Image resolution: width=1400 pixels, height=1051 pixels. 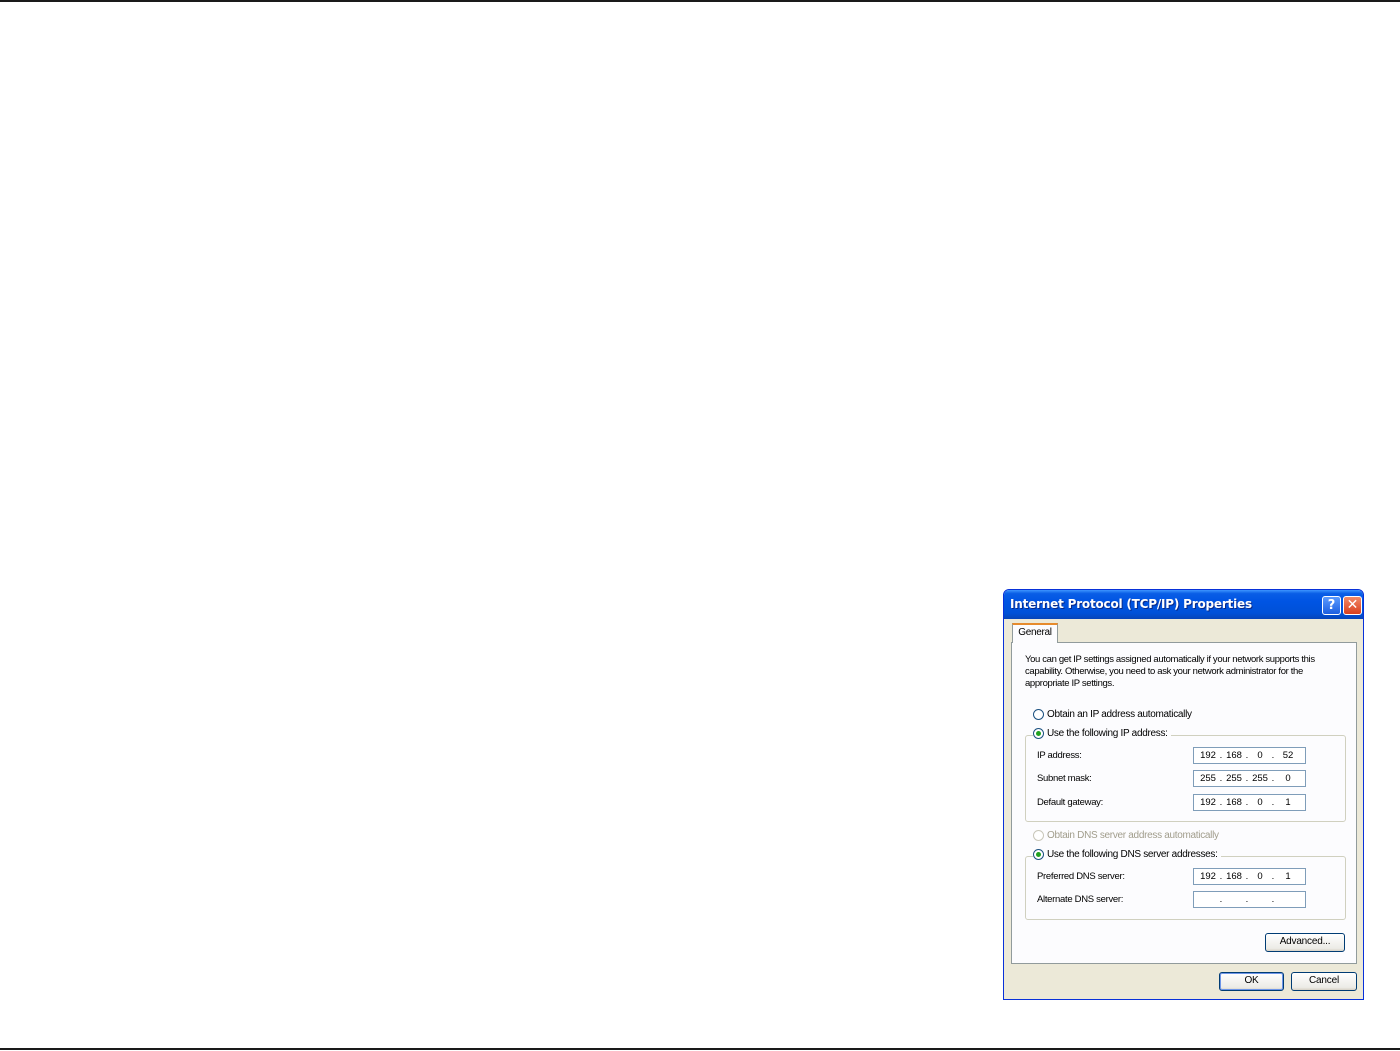 I want to click on ok-button: OK, so click(x=1251, y=981).